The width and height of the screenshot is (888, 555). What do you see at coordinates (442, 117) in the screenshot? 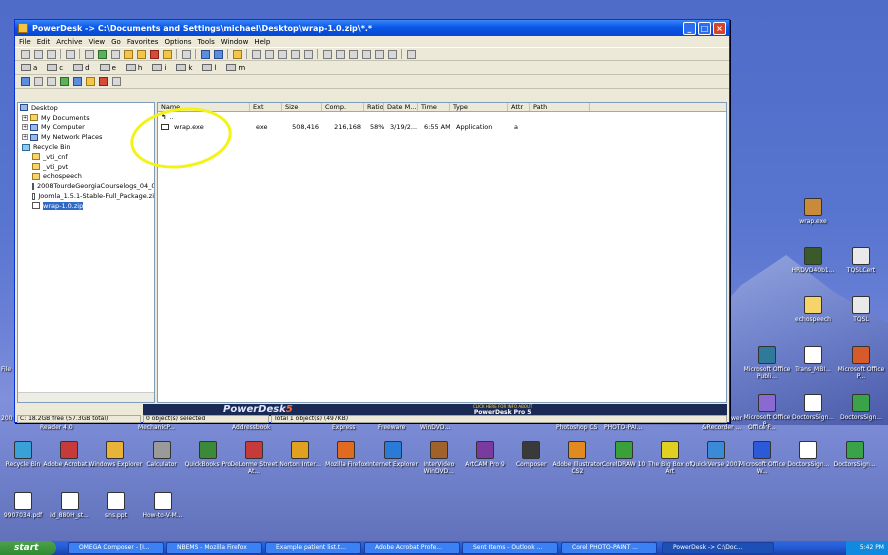
I see `parent-folder-row: ↰..` at bounding box center [442, 117].